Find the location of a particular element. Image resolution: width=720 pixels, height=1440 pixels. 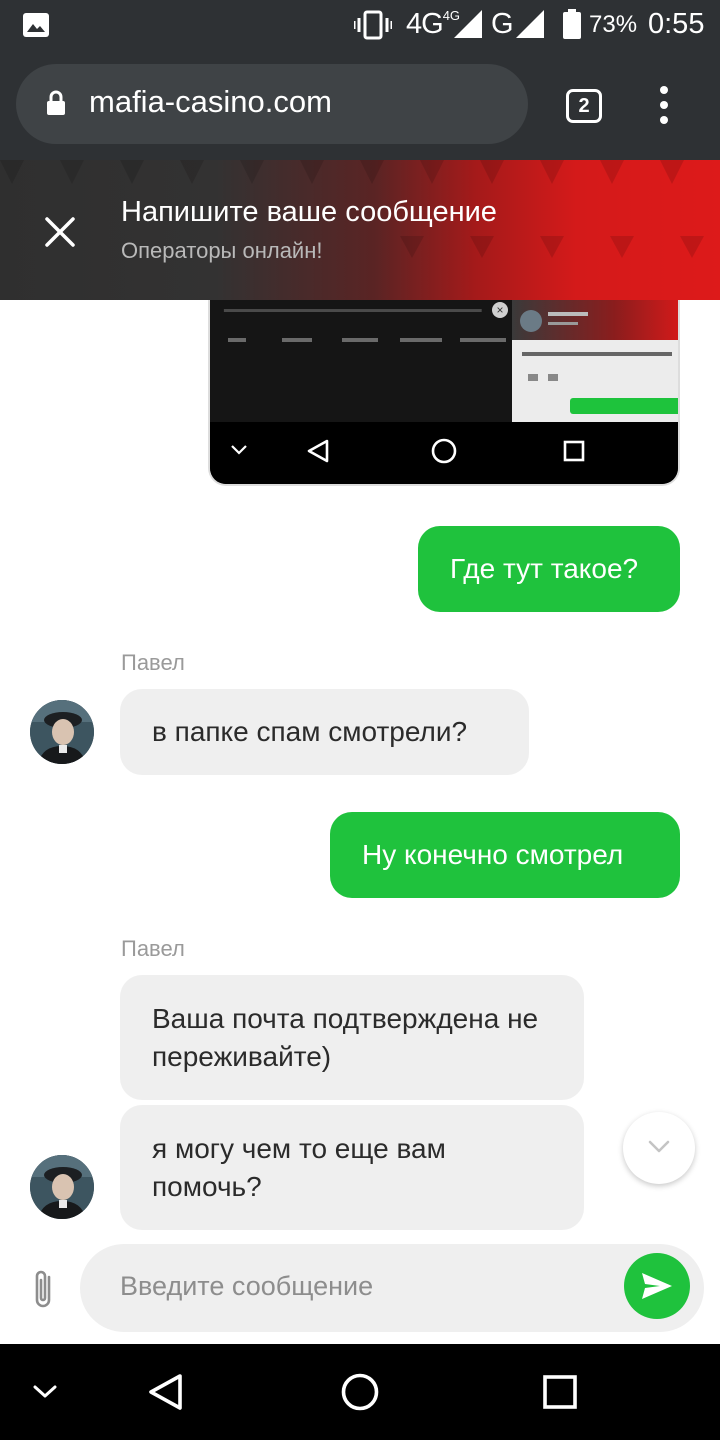

scroll-down-button is located at coordinates (659, 1148).